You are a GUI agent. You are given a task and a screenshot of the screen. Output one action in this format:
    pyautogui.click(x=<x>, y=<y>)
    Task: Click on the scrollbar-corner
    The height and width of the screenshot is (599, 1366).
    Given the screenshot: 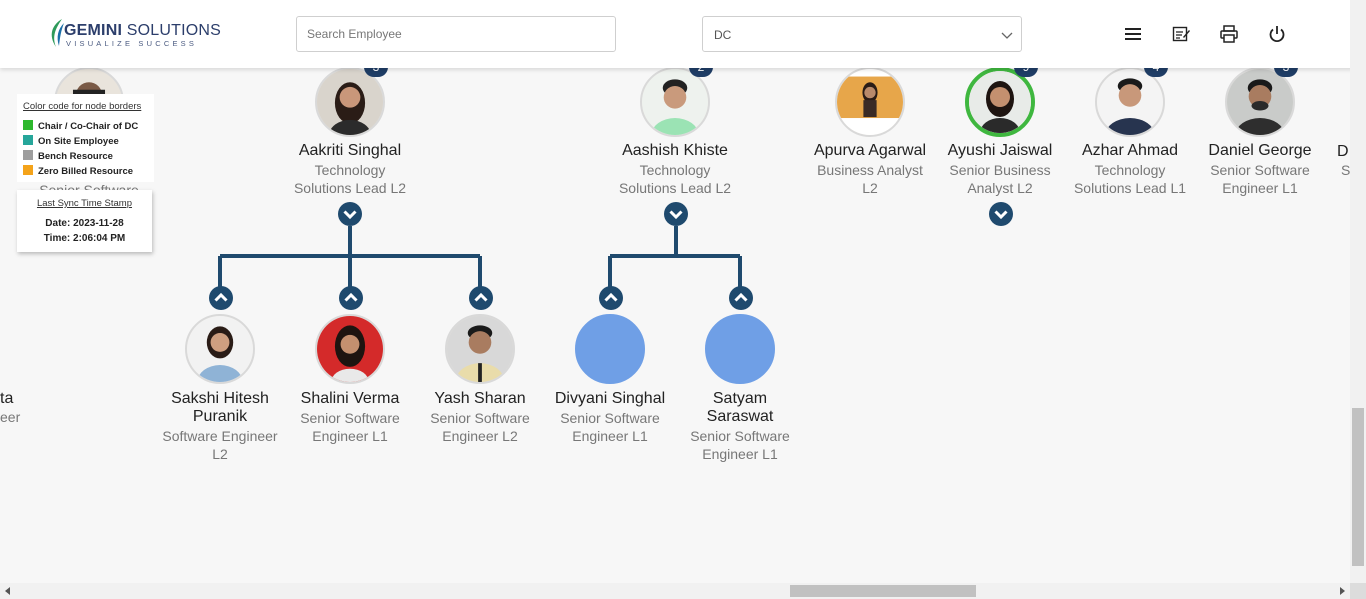 What is the action you would take?
    pyautogui.click(x=1358, y=591)
    